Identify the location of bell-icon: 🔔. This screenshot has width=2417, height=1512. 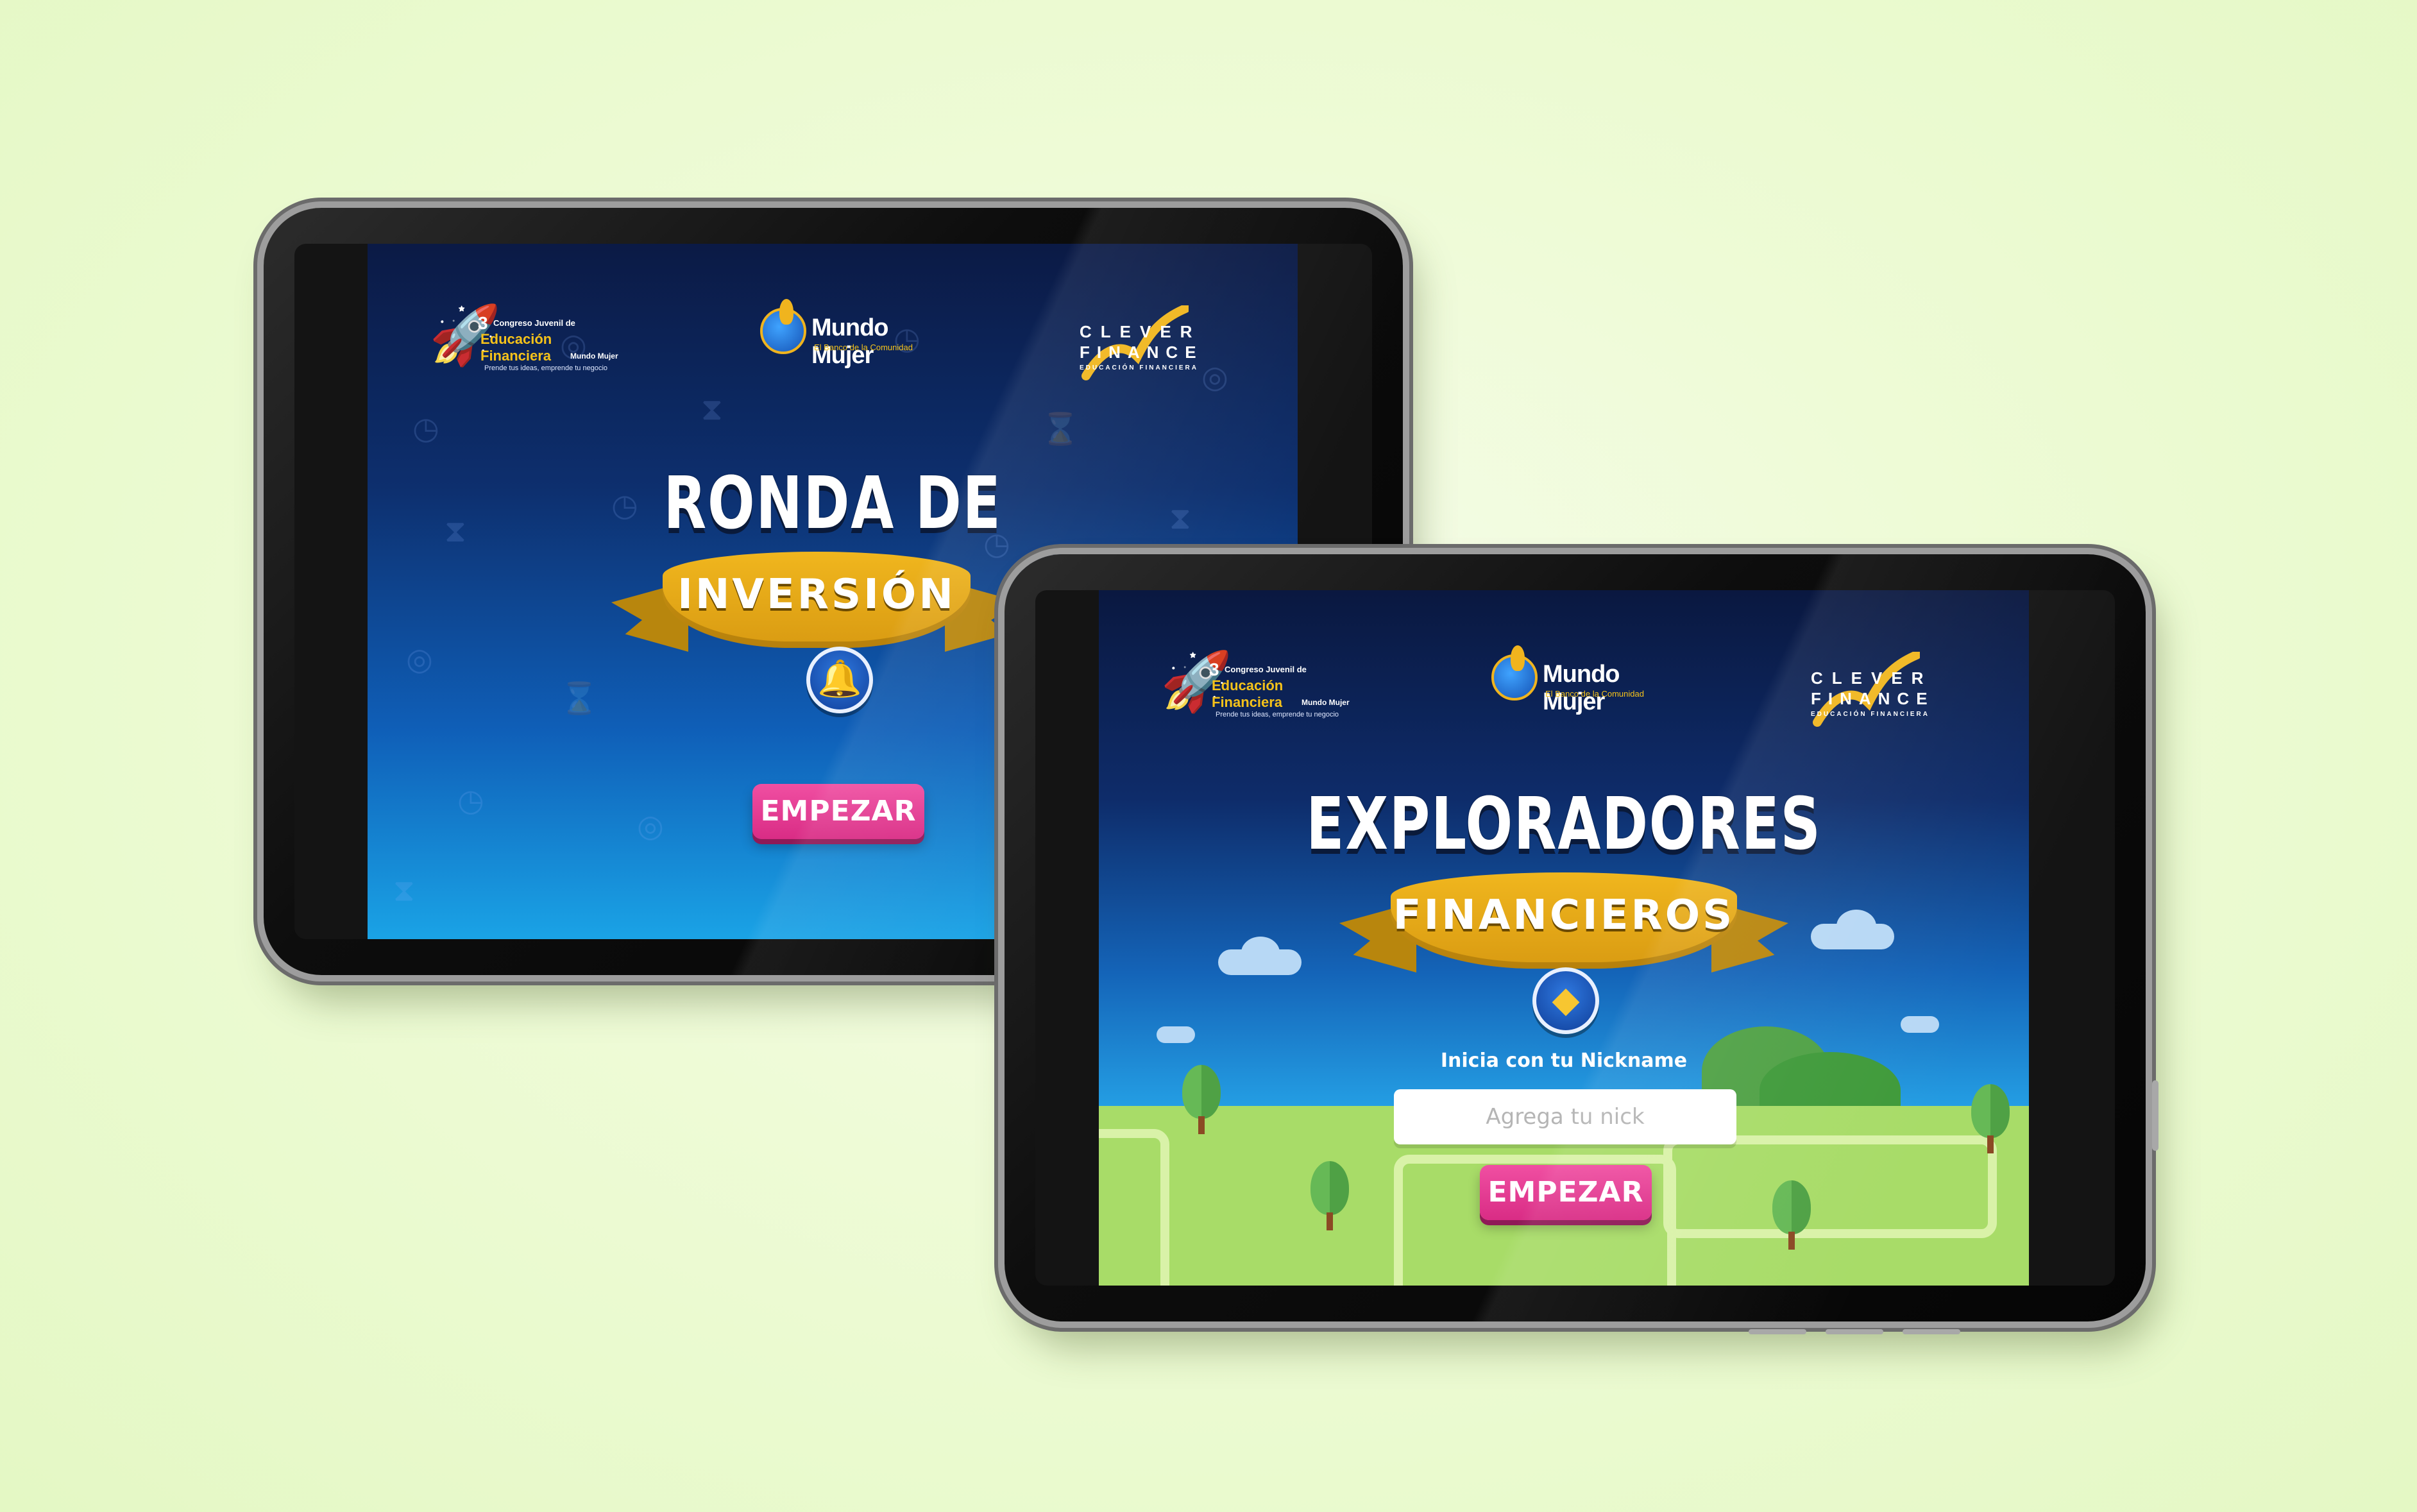
(840, 680).